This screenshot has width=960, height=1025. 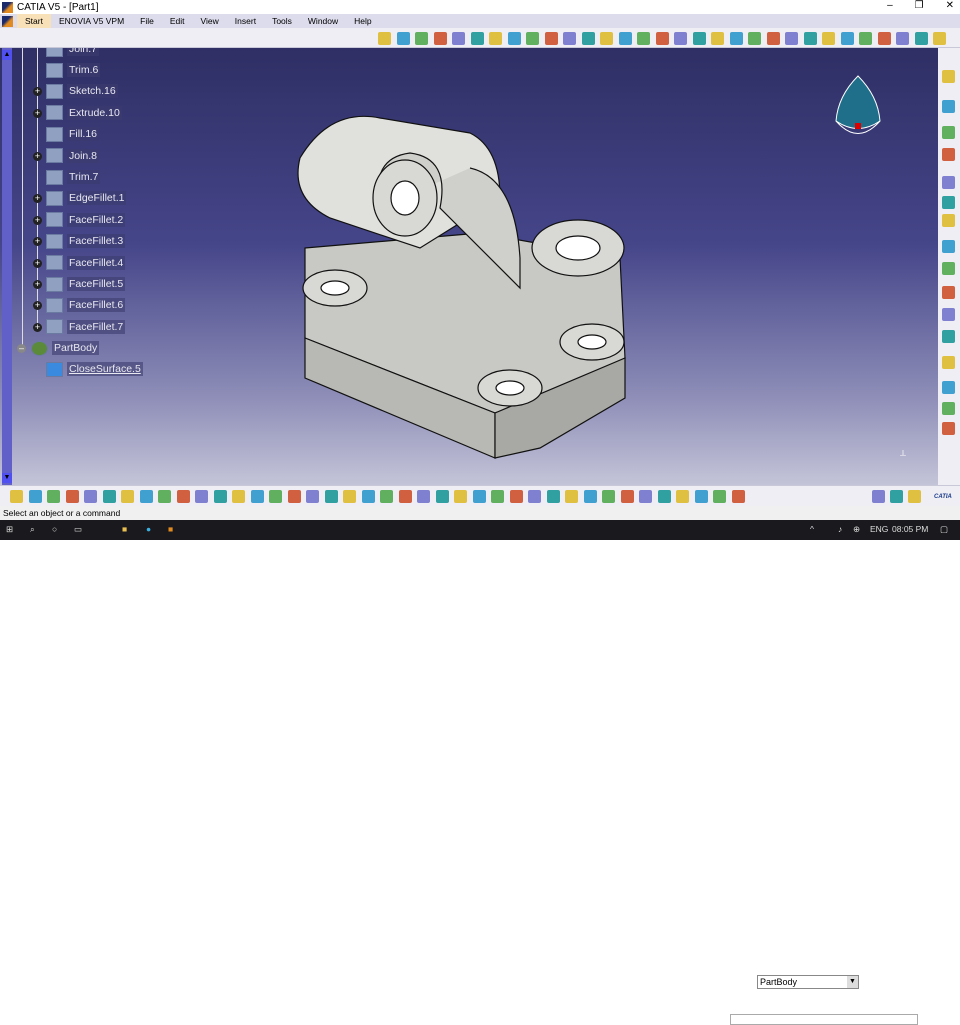 I want to click on tree-item: FaceFillet.3, so click(x=86, y=241).